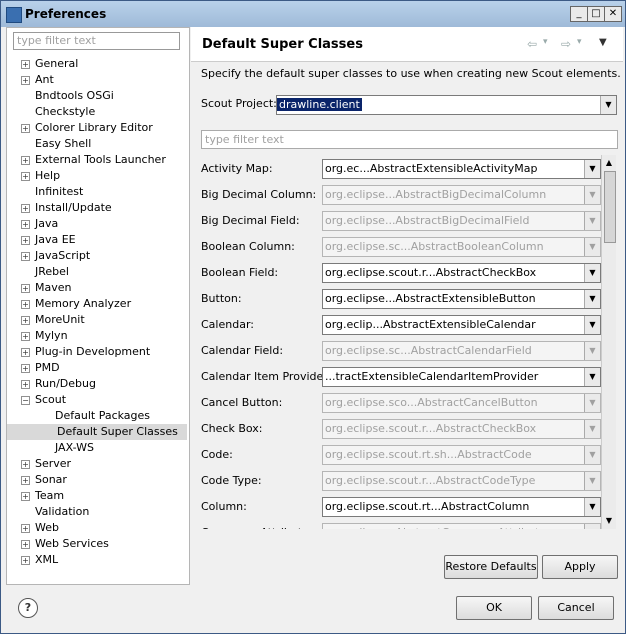 This screenshot has height=634, width=626. Describe the element at coordinates (97, 320) in the screenshot. I see `tree-item: + MoreUnit` at that location.